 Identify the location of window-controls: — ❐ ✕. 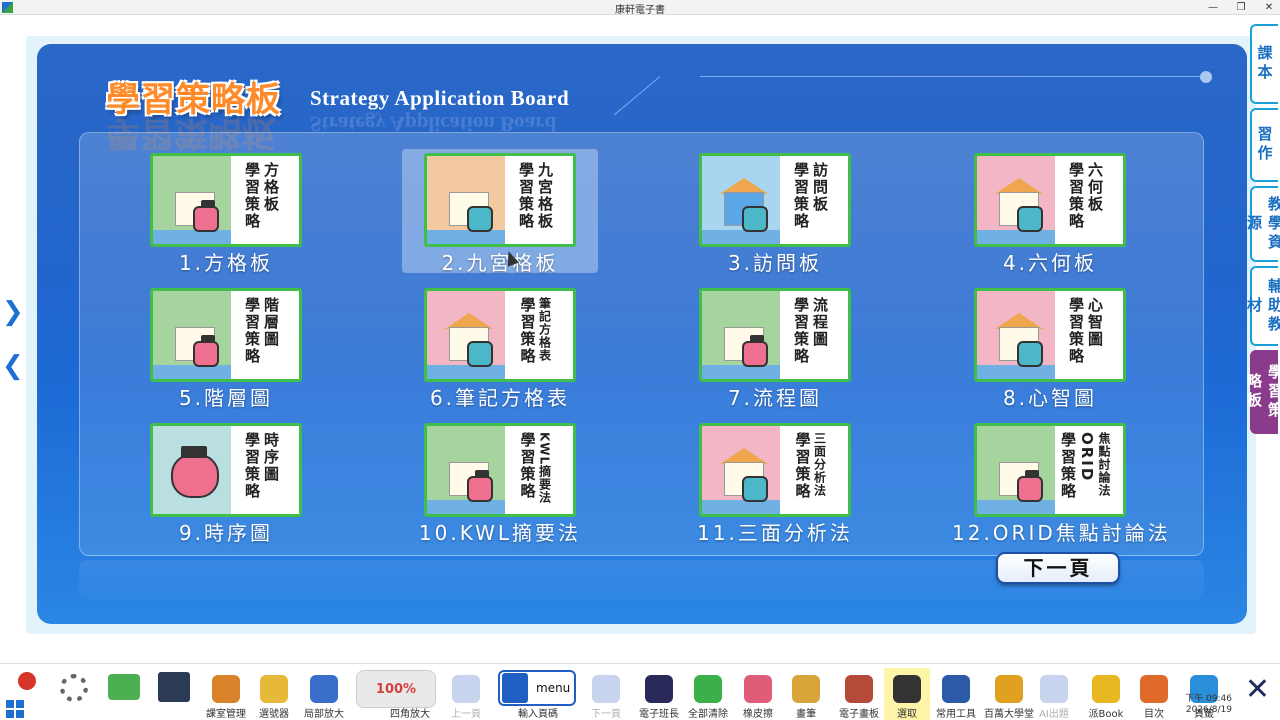
(1241, 7).